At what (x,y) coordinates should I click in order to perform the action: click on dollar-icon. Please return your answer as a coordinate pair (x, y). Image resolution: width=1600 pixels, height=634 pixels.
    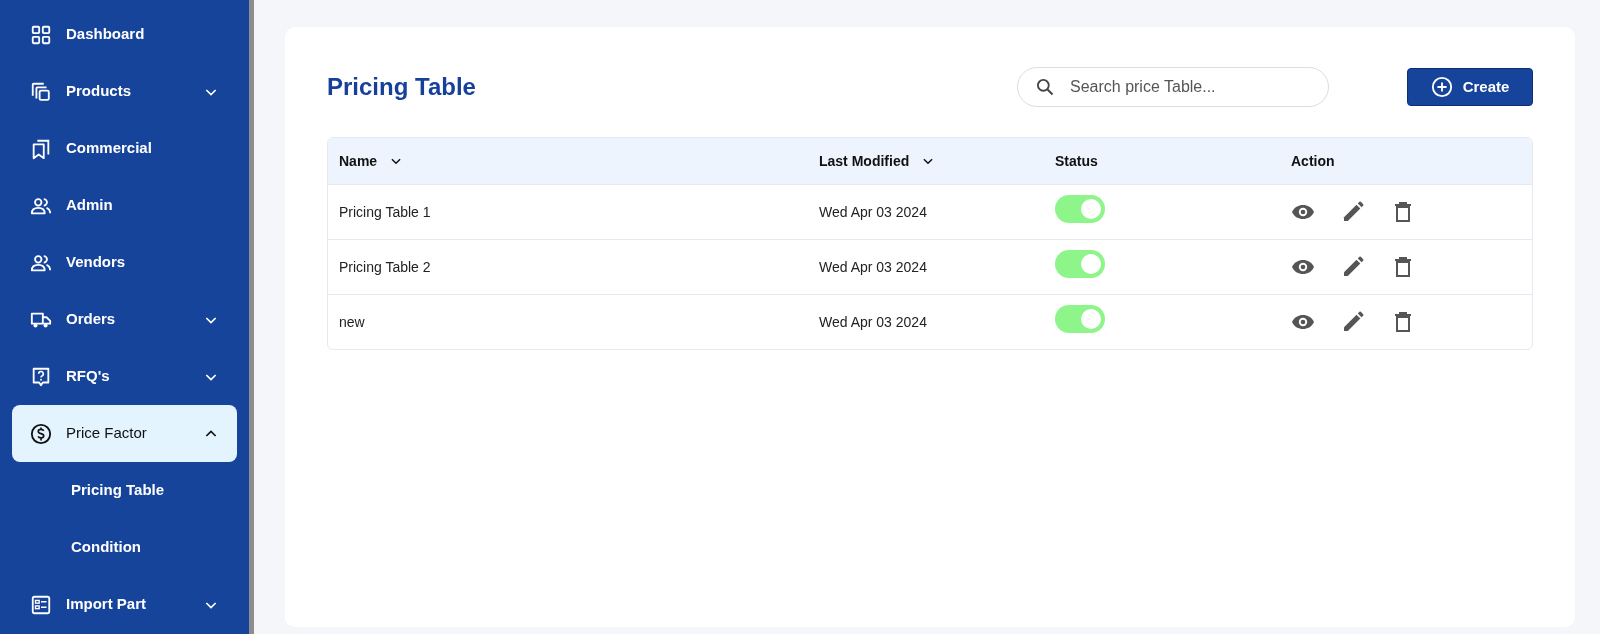
    Looking at the image, I should click on (41, 433).